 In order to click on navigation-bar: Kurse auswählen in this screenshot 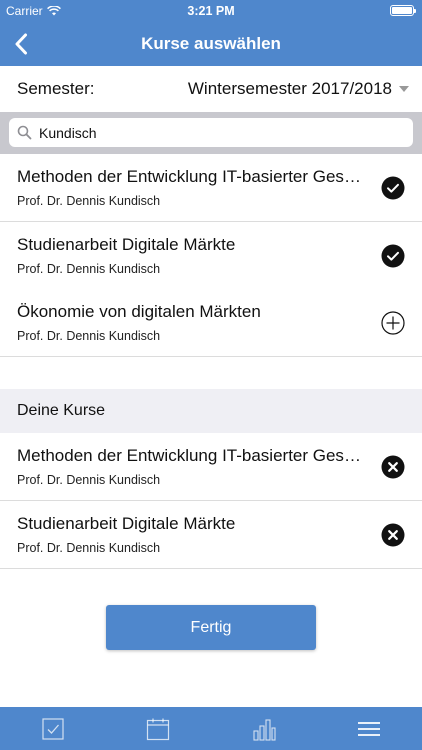, I will do `click(211, 44)`.